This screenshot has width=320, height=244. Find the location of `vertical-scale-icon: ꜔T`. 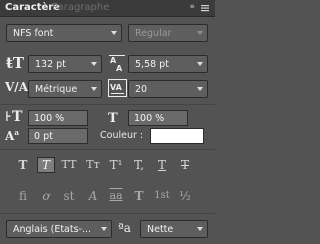

vertical-scale-icon: ꜔T is located at coordinates (14, 117).